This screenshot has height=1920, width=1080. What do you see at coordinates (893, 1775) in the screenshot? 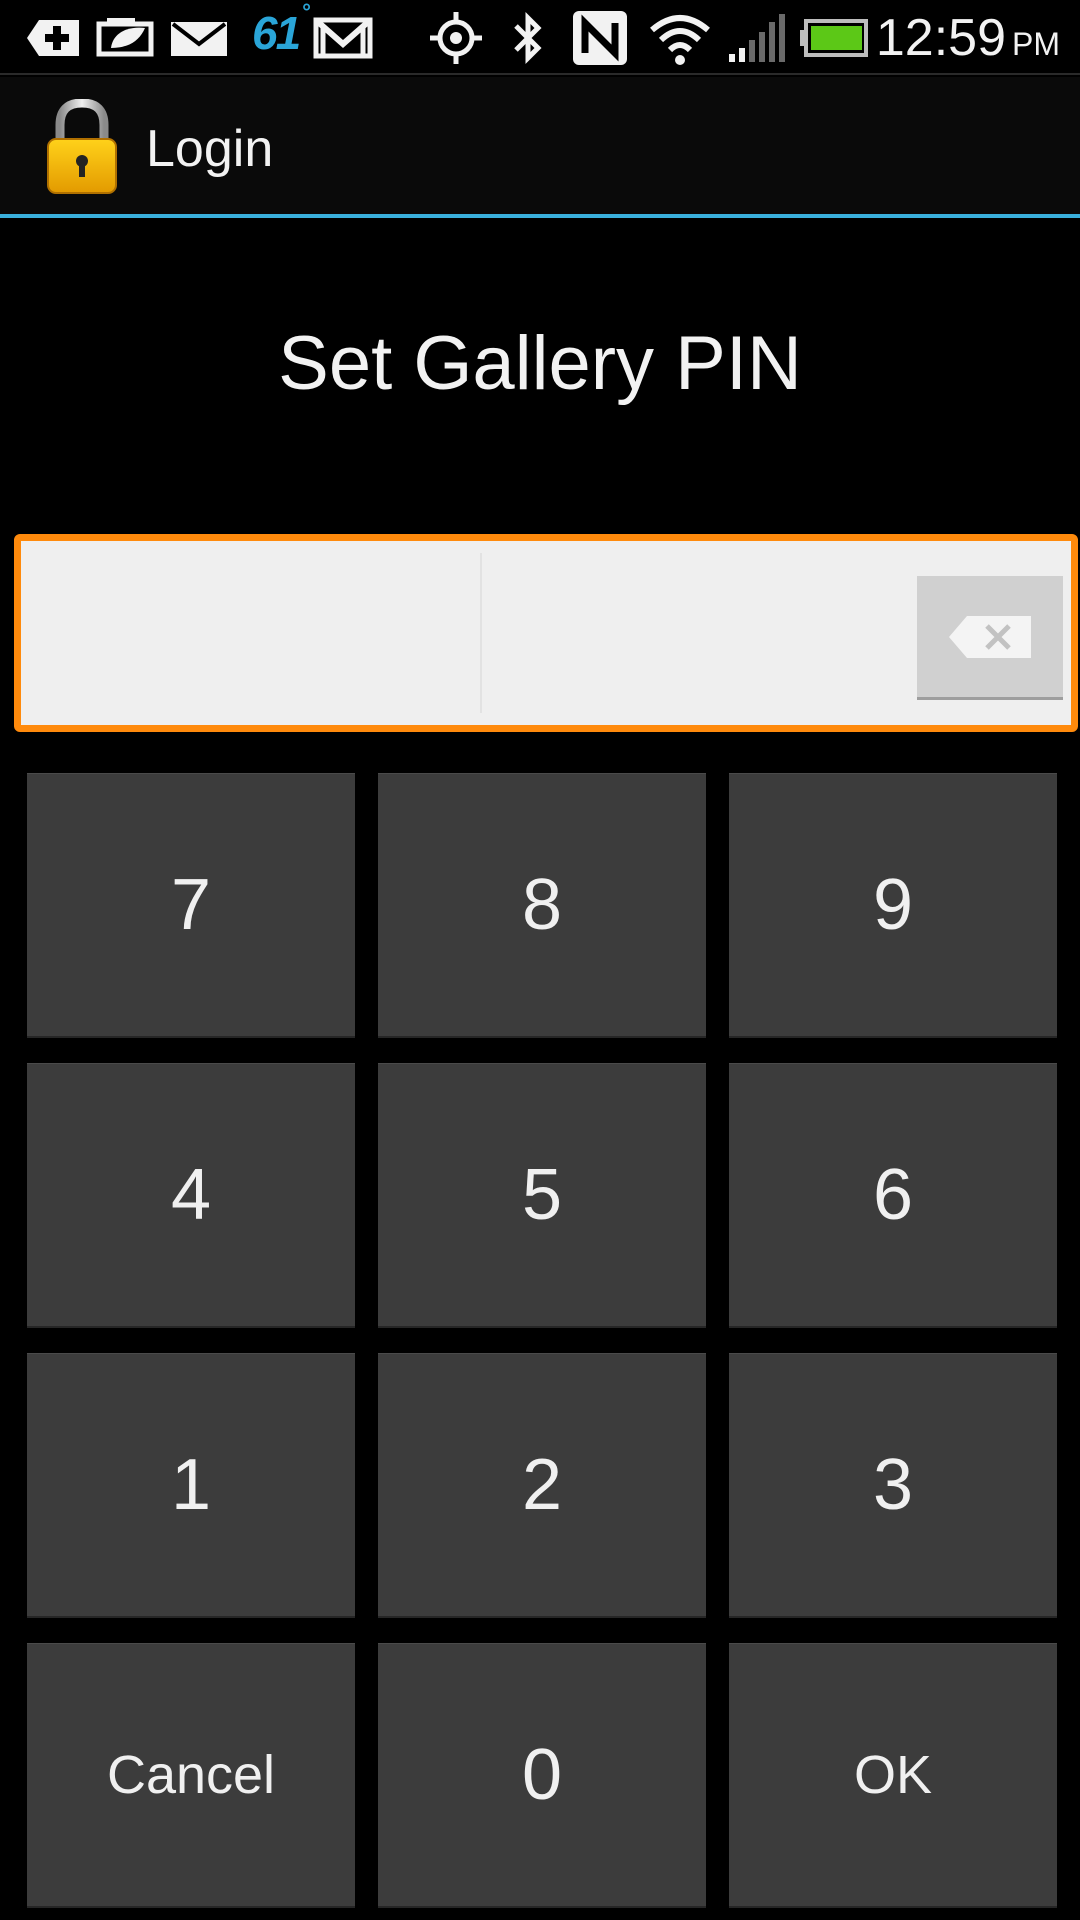
I see `ok-button: OK` at bounding box center [893, 1775].